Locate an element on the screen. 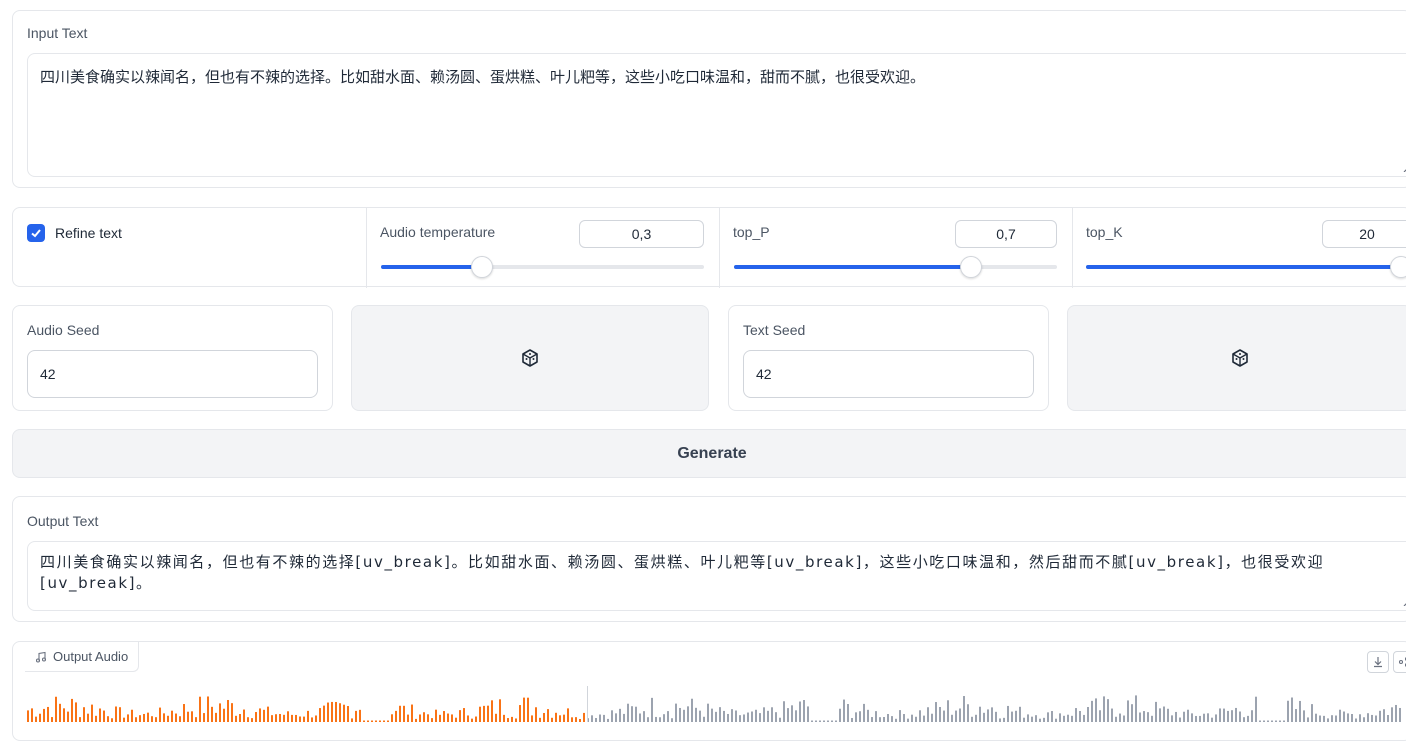 This screenshot has height=741, width=1406. input-text-label: Input Text is located at coordinates (57, 33).